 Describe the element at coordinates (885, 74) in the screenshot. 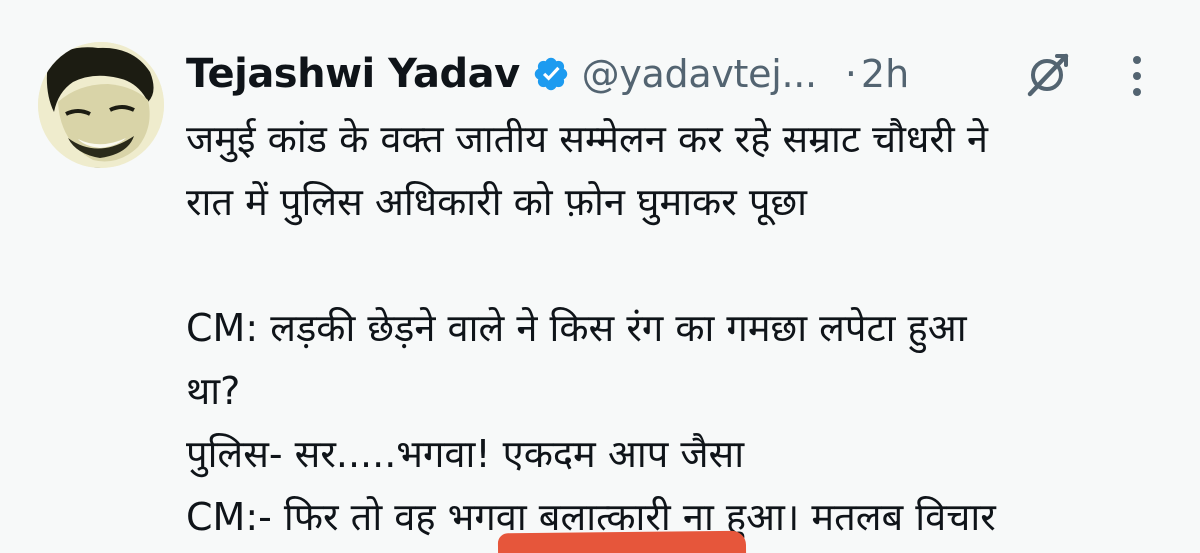

I see `tweet-timestamp: 2h` at that location.